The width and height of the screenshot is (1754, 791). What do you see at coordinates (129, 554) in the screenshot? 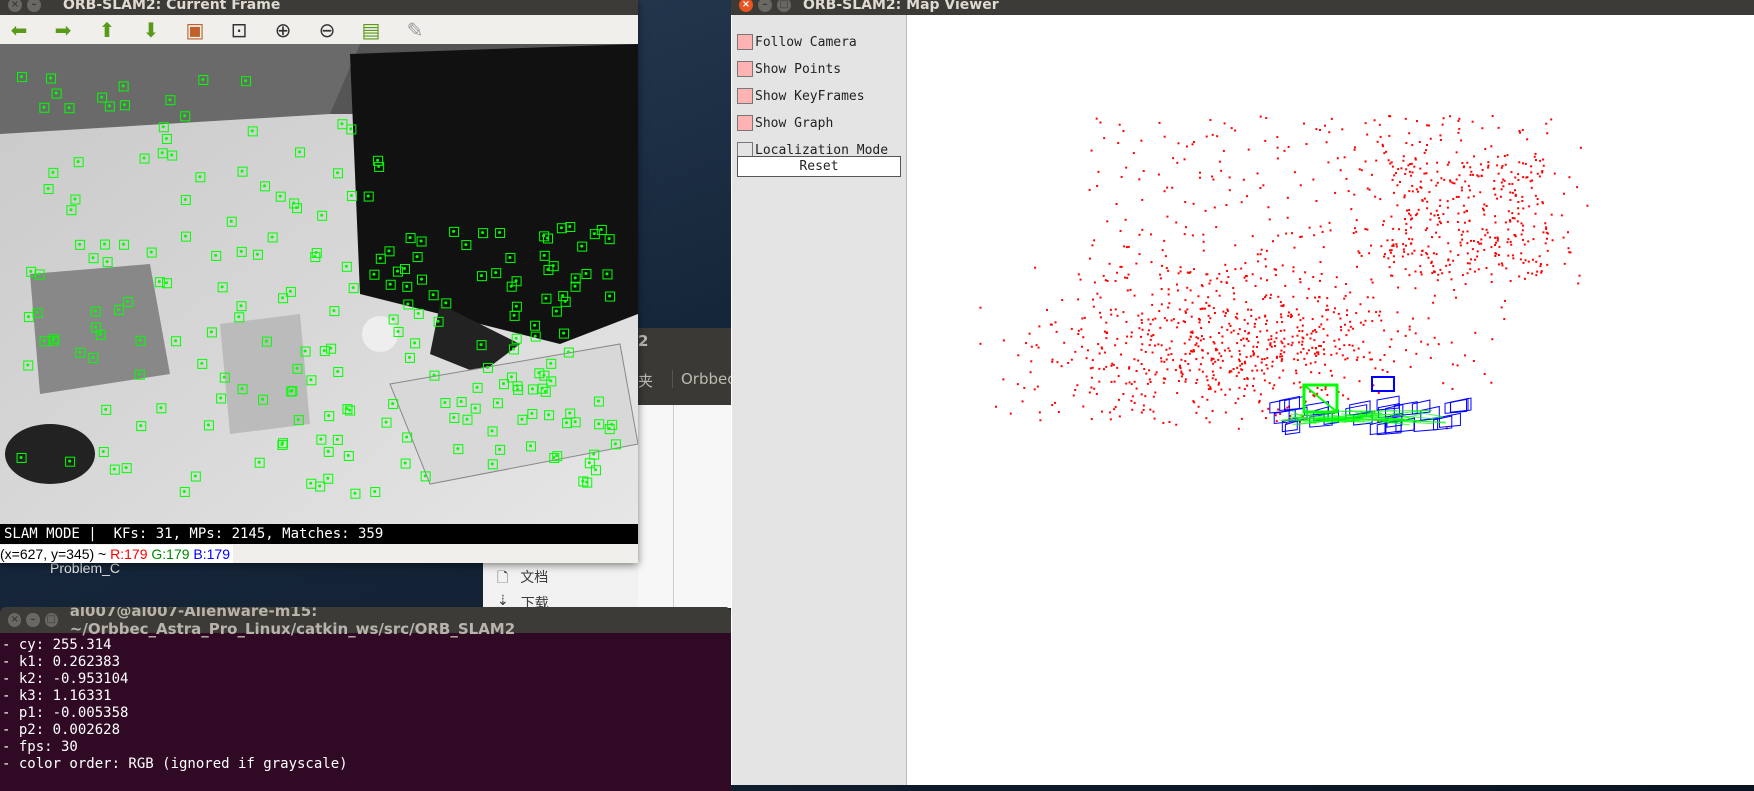
I see `pixel-r: R:179` at bounding box center [129, 554].